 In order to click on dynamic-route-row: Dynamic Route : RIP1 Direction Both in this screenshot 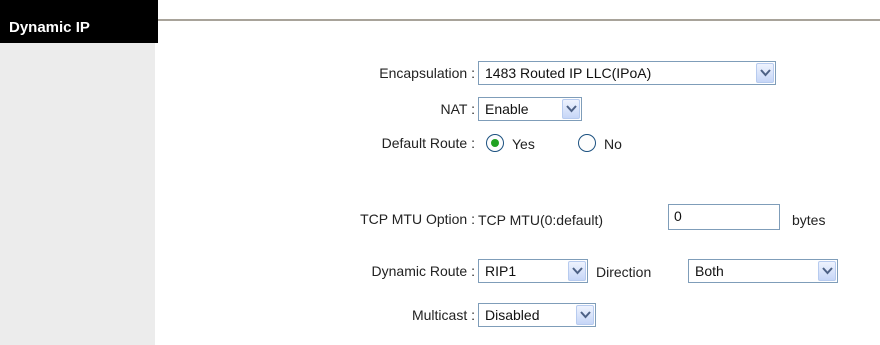, I will do `click(519, 271)`.